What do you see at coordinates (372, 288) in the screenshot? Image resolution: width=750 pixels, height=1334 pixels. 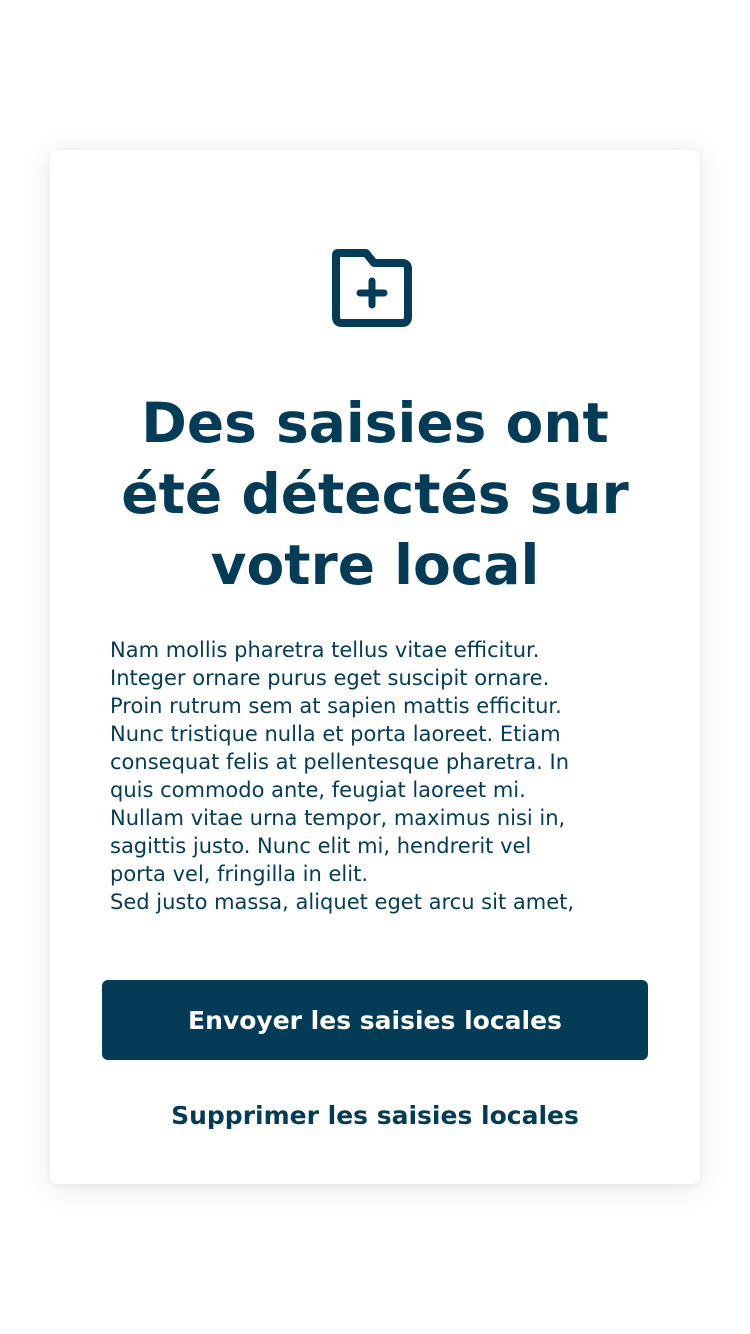 I see `folder-plus-icon` at bounding box center [372, 288].